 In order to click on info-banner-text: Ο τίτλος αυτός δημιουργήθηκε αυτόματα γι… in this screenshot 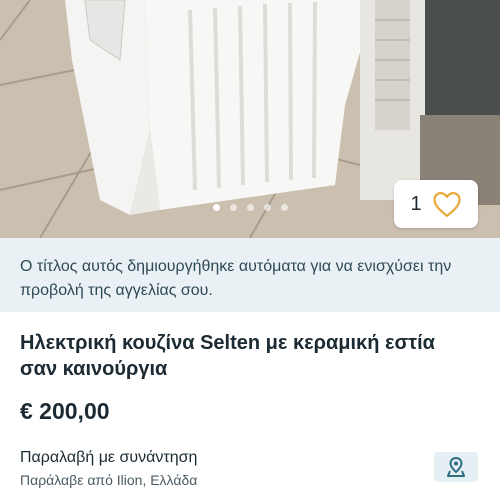, I will do `click(236, 278)`.